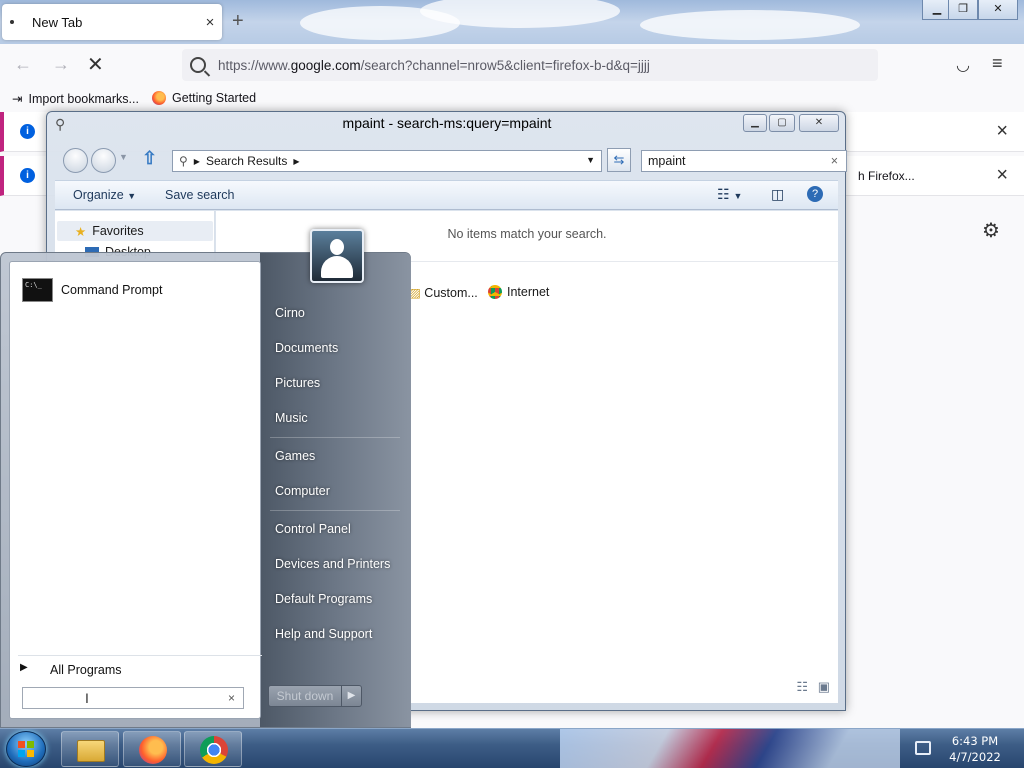 The width and height of the screenshot is (1024, 768). What do you see at coordinates (729, 194) in the screenshot?
I see `change-view-icon: ☷ ▼` at bounding box center [729, 194].